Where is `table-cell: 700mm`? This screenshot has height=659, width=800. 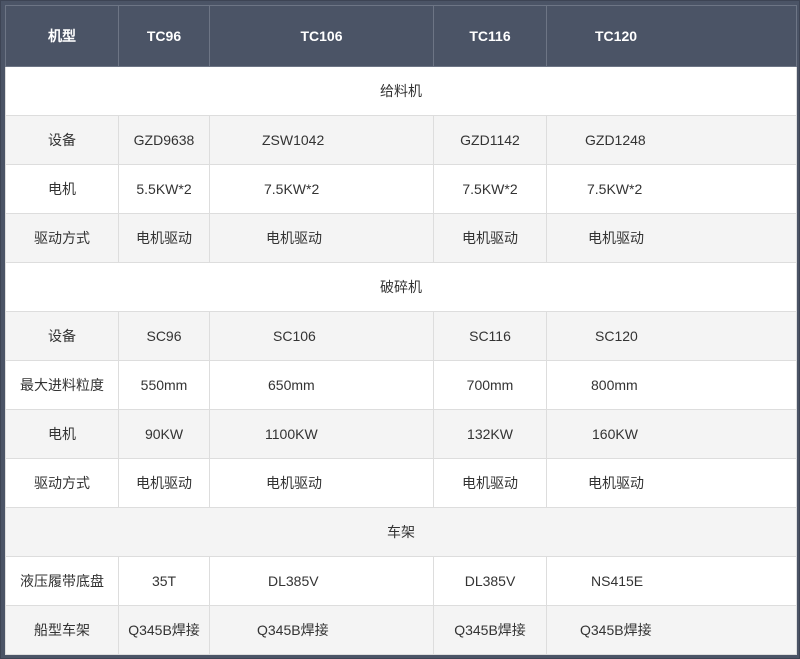 table-cell: 700mm is located at coordinates (490, 385).